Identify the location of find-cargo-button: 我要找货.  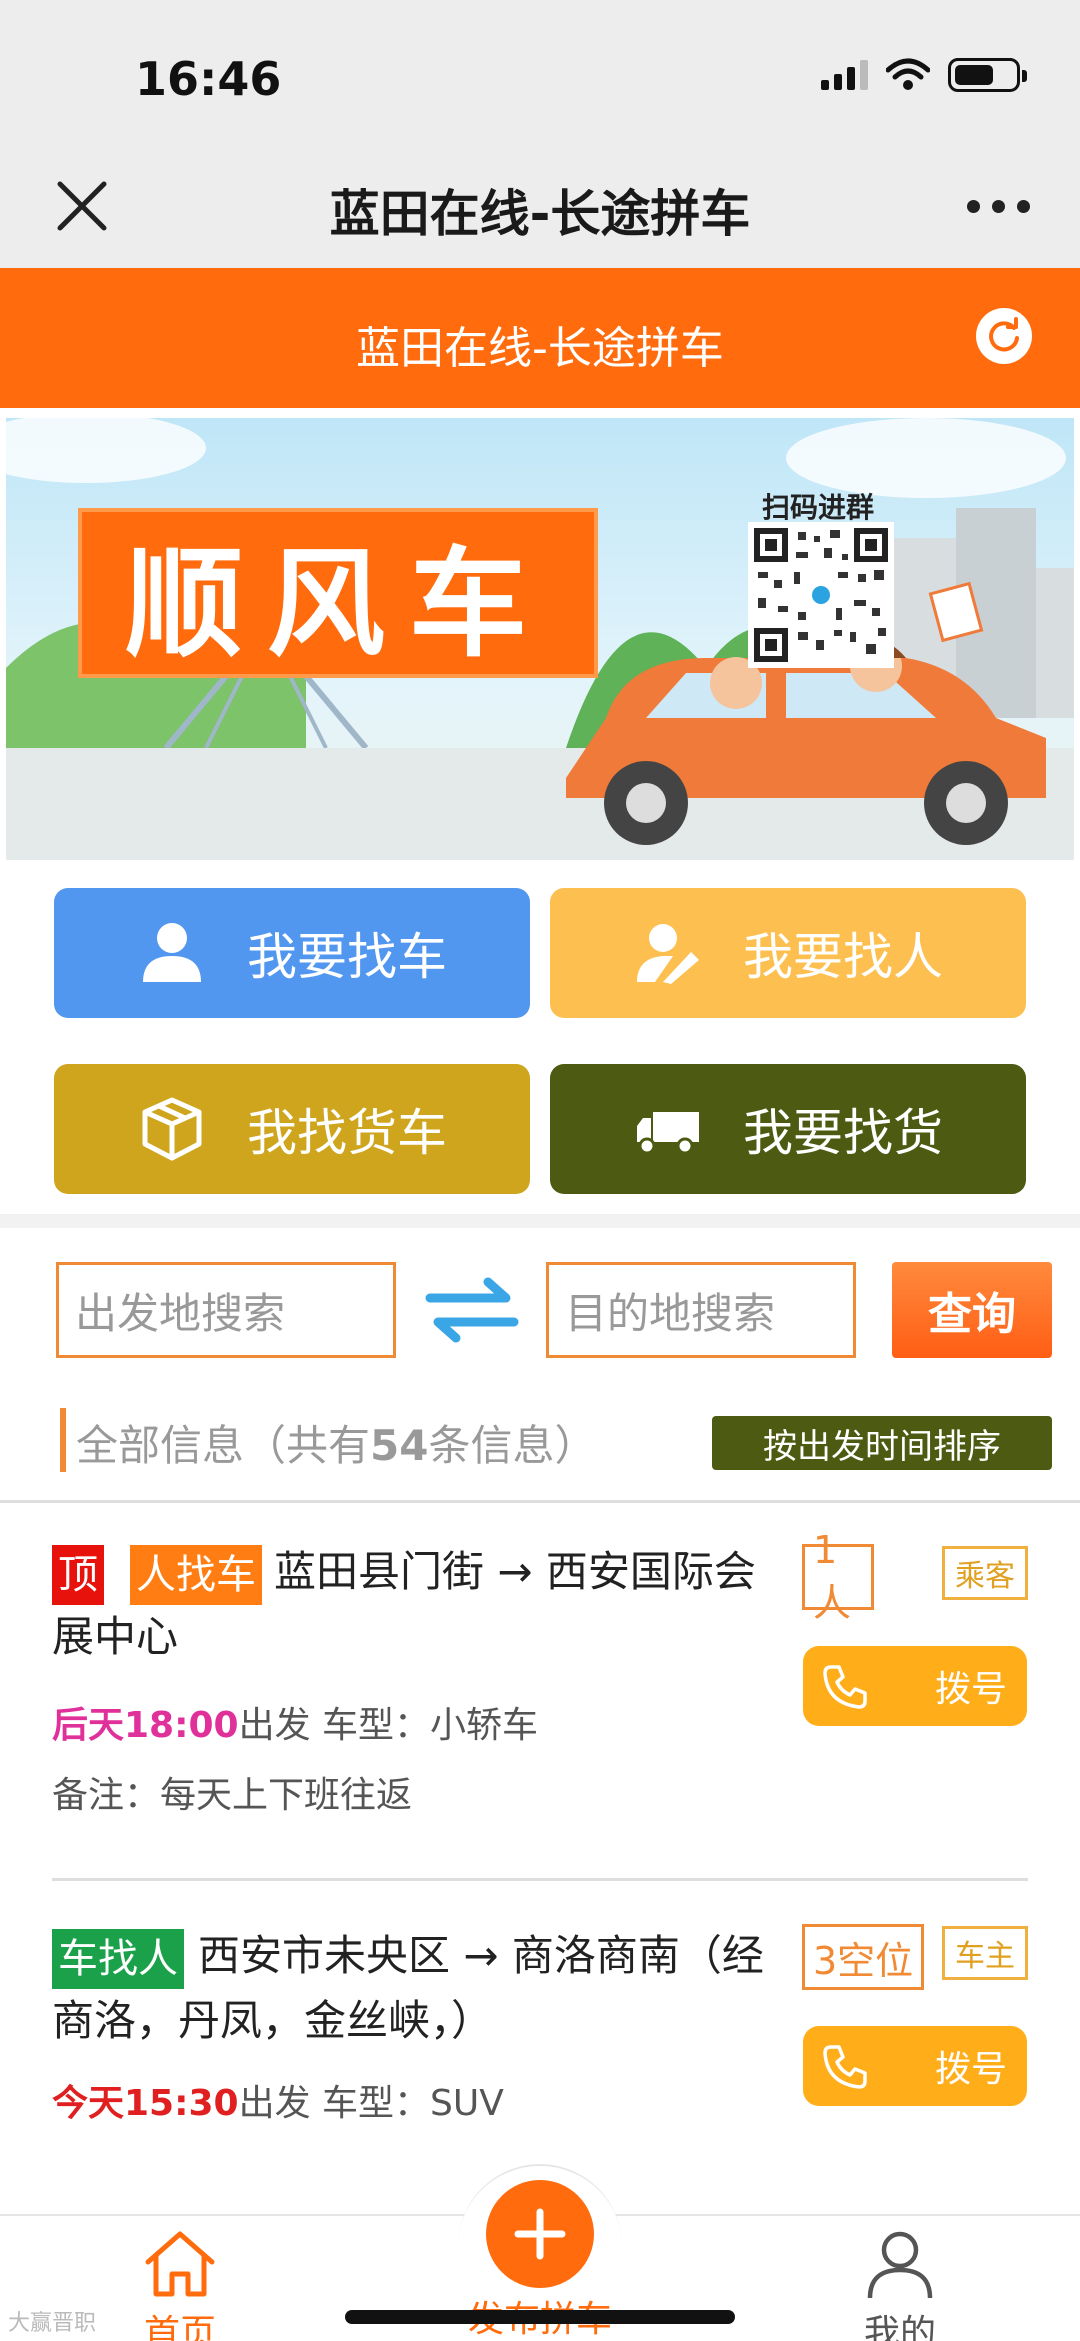
(788, 1129).